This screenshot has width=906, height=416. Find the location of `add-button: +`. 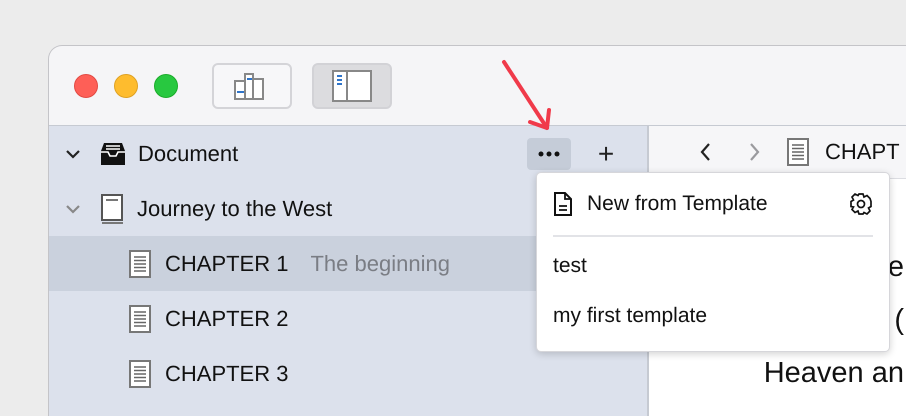

add-button: + is located at coordinates (606, 154).